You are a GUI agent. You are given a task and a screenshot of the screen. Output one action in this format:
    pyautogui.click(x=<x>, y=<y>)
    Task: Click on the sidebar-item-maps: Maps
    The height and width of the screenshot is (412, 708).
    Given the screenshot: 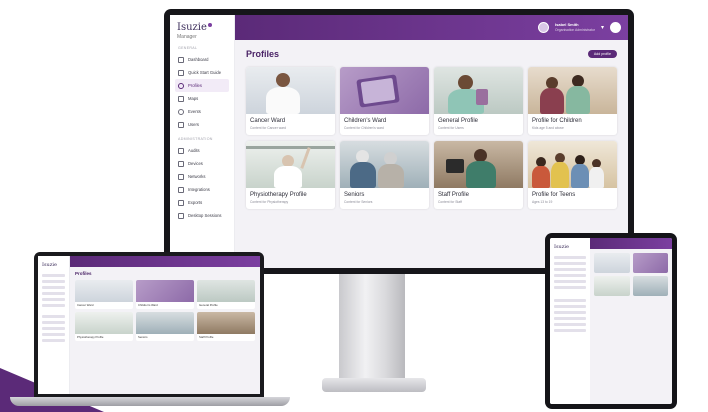 What is the action you would take?
    pyautogui.click(x=202, y=98)
    